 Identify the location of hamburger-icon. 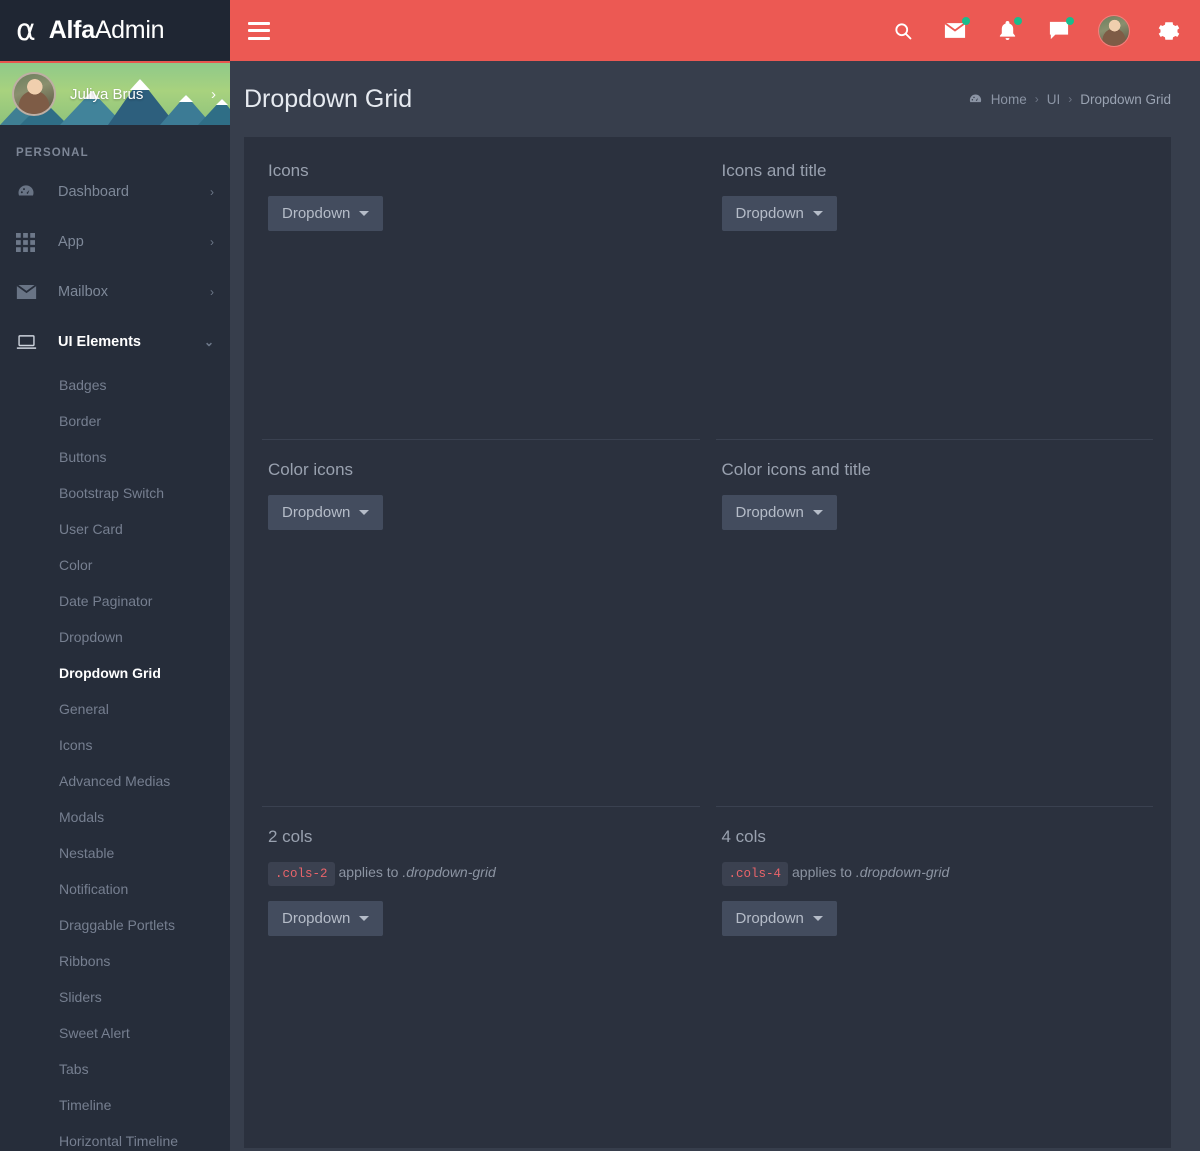
(259, 30).